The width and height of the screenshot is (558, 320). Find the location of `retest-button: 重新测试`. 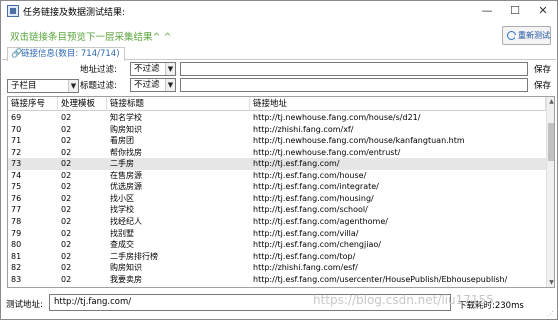

retest-button: 重新测试 is located at coordinates (526, 35).